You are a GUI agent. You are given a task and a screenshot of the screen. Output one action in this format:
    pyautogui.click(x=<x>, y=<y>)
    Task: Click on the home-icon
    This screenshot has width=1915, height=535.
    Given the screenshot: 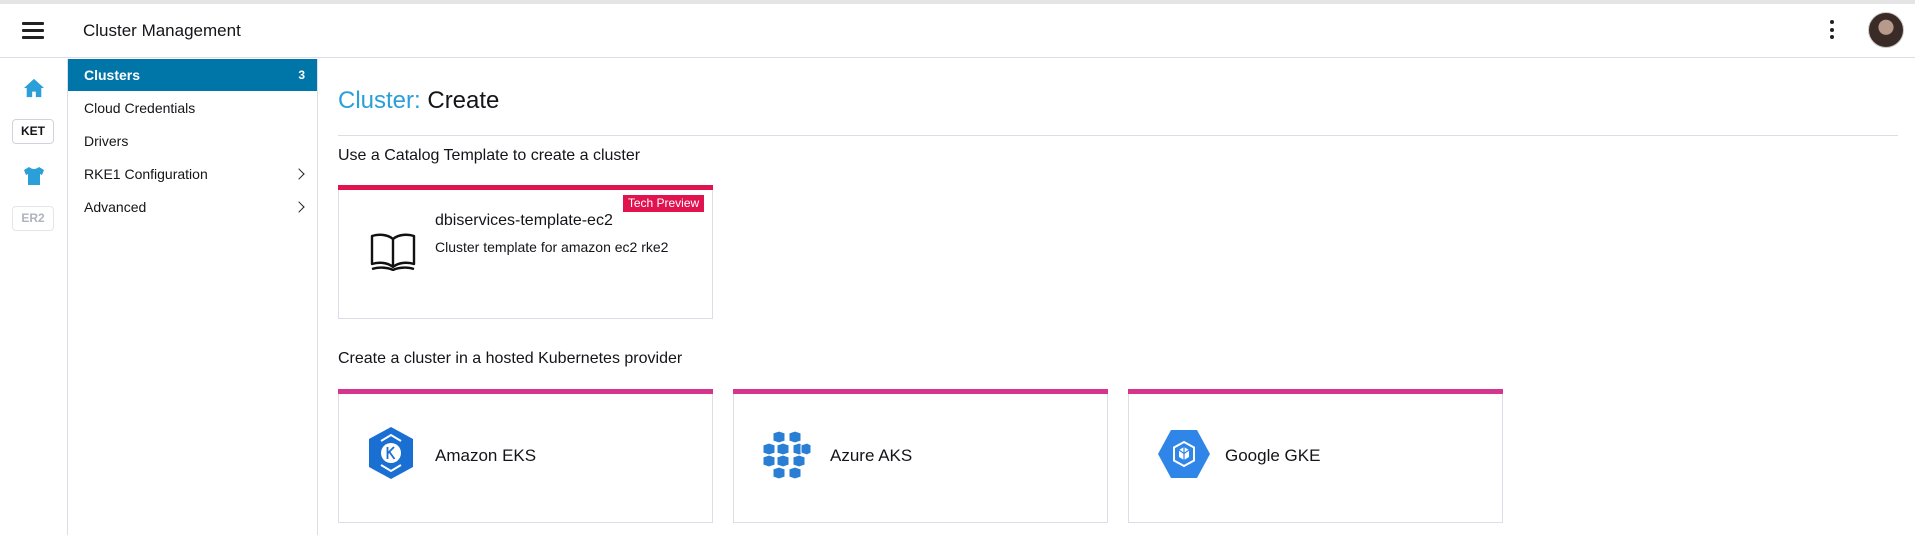 What is the action you would take?
    pyautogui.click(x=34, y=88)
    